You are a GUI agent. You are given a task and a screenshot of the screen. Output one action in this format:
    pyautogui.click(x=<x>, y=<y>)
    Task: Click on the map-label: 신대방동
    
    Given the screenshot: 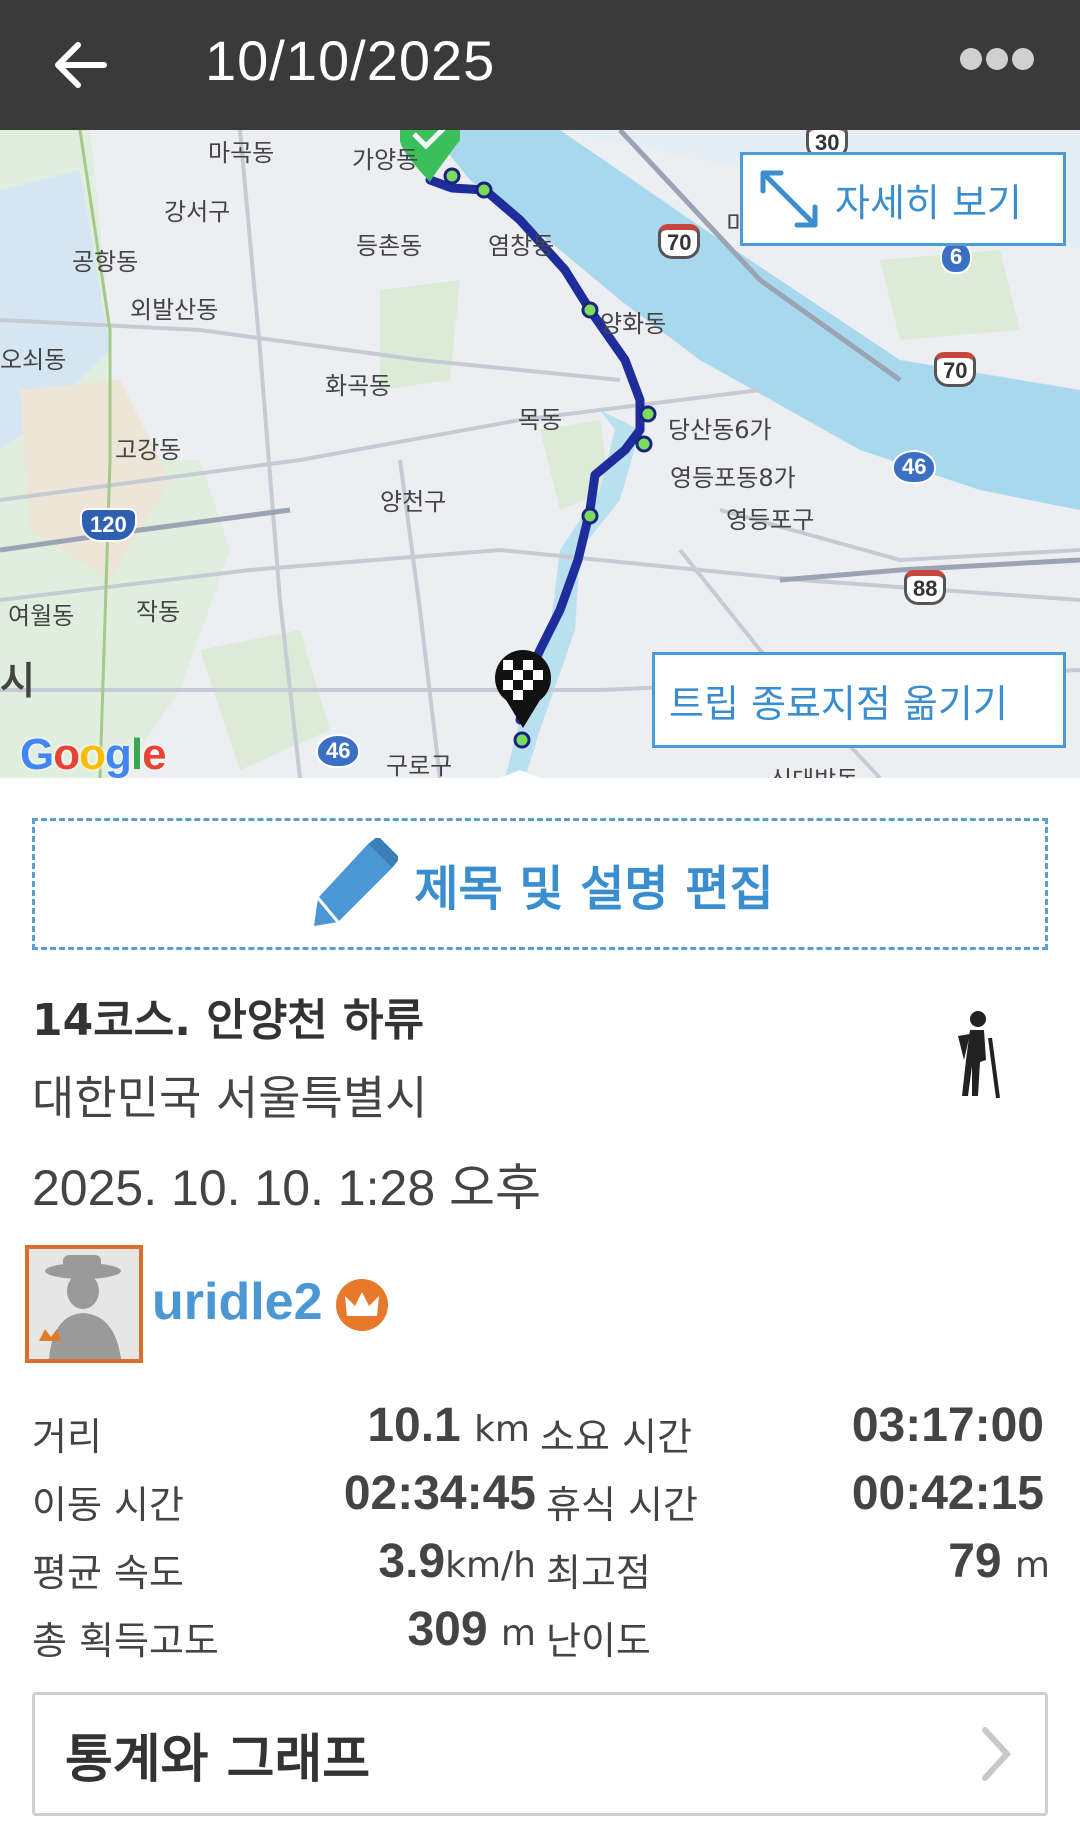 What is the action you would take?
    pyautogui.click(x=814, y=769)
    